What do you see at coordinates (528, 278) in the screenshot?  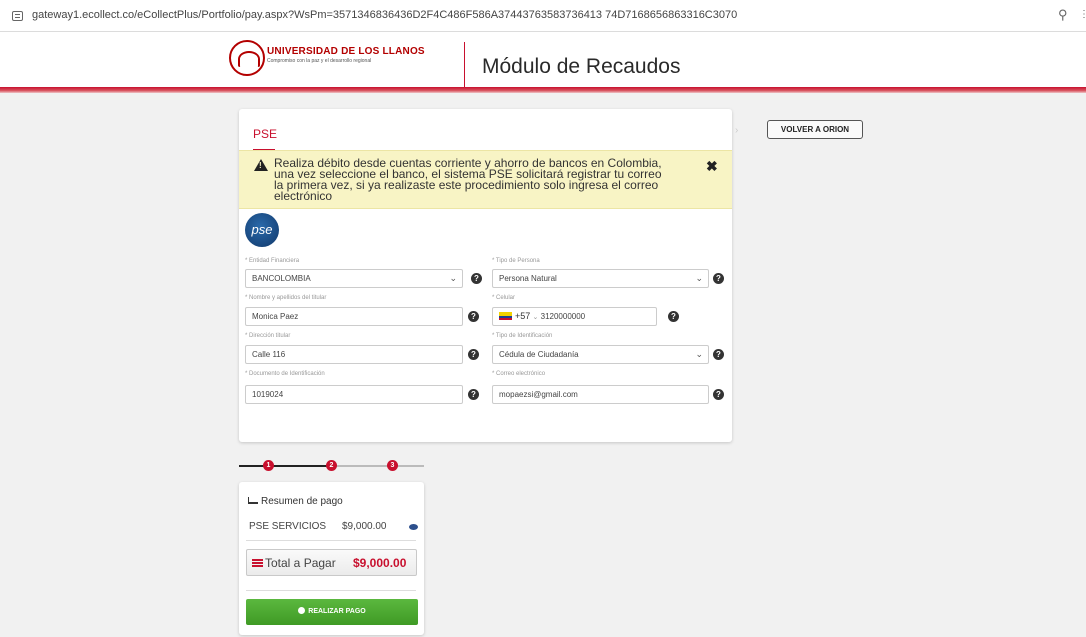 I see `person-type-select-value: Persona Natural` at bounding box center [528, 278].